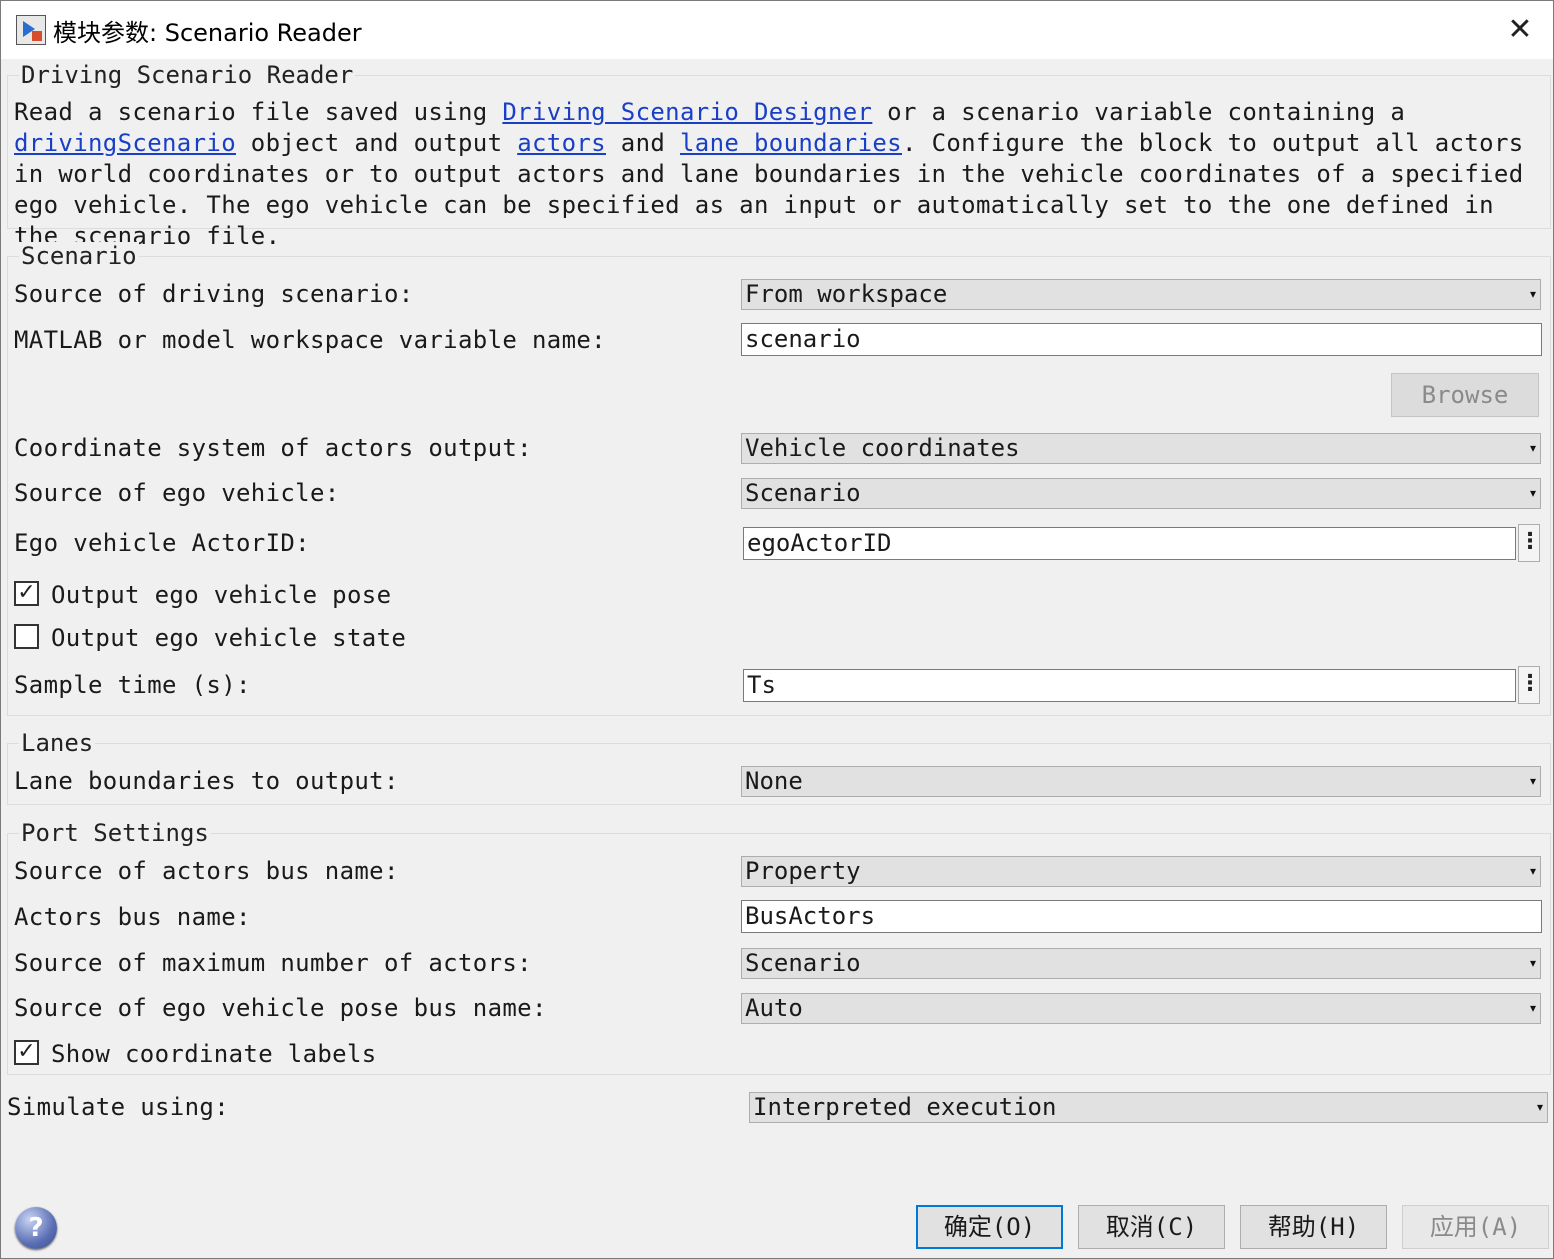 The image size is (1554, 1259). Describe the element at coordinates (132, 917) in the screenshot. I see `actors-bus-name-label: Actors bus name:` at that location.